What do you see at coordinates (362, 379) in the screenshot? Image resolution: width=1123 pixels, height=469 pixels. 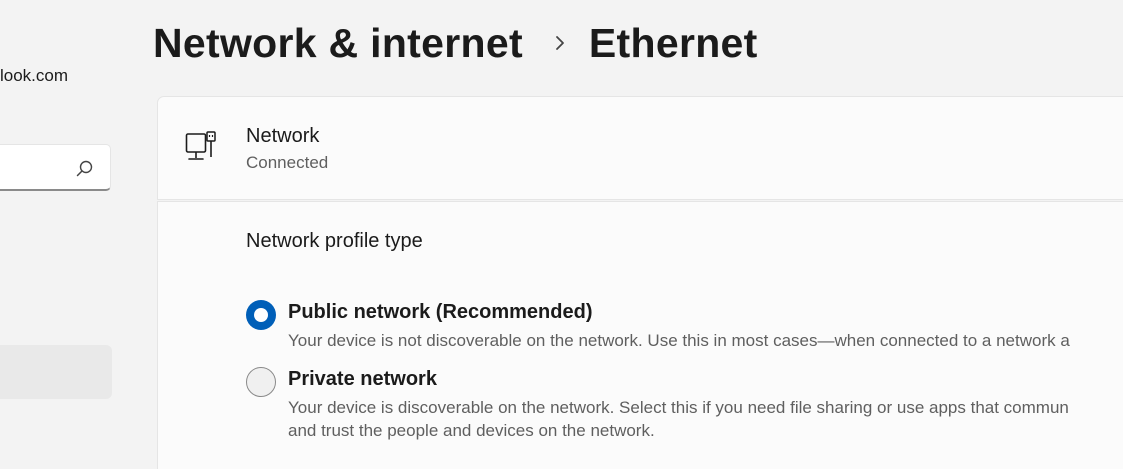 I see `private-network-label: Private network` at bounding box center [362, 379].